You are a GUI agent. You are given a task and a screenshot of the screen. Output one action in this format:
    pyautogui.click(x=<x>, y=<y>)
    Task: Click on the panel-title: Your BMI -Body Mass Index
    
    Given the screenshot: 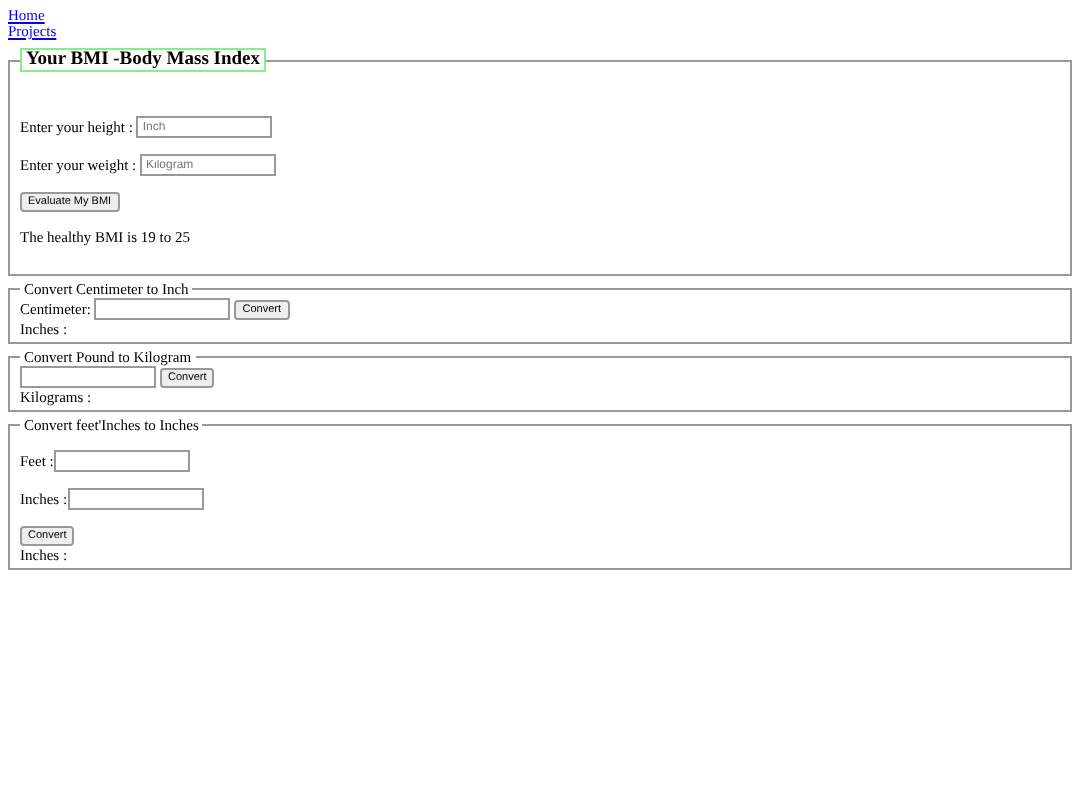 What is the action you would take?
    pyautogui.click(x=143, y=60)
    